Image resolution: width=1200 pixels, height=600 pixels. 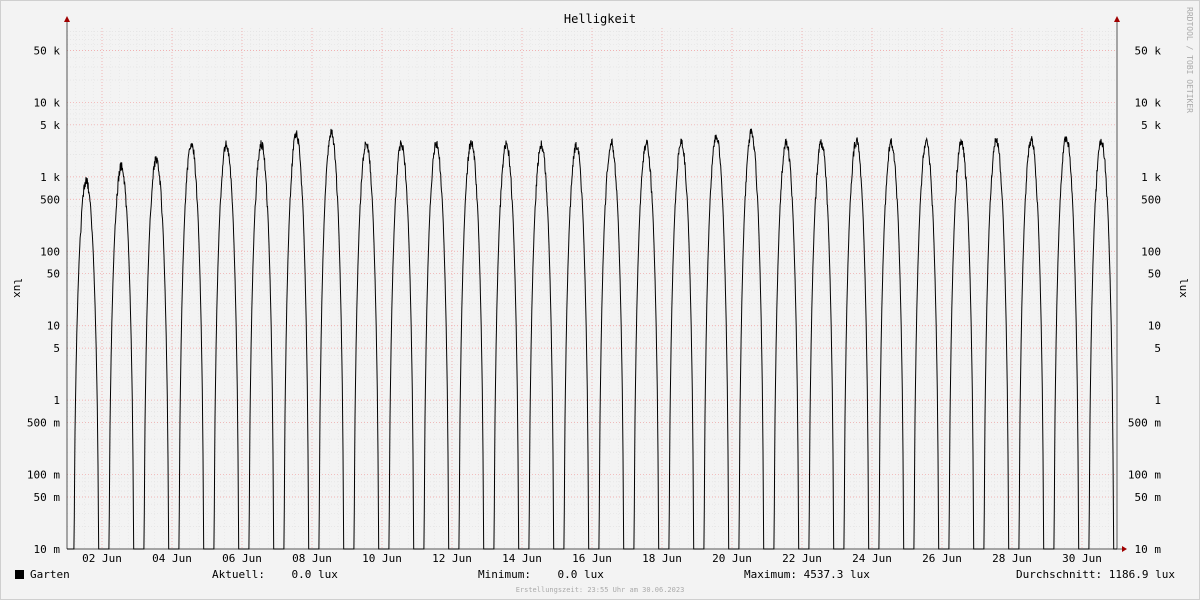 What do you see at coordinates (522, 558) in the screenshot?
I see `x-tick-label: 14 Jun` at bounding box center [522, 558].